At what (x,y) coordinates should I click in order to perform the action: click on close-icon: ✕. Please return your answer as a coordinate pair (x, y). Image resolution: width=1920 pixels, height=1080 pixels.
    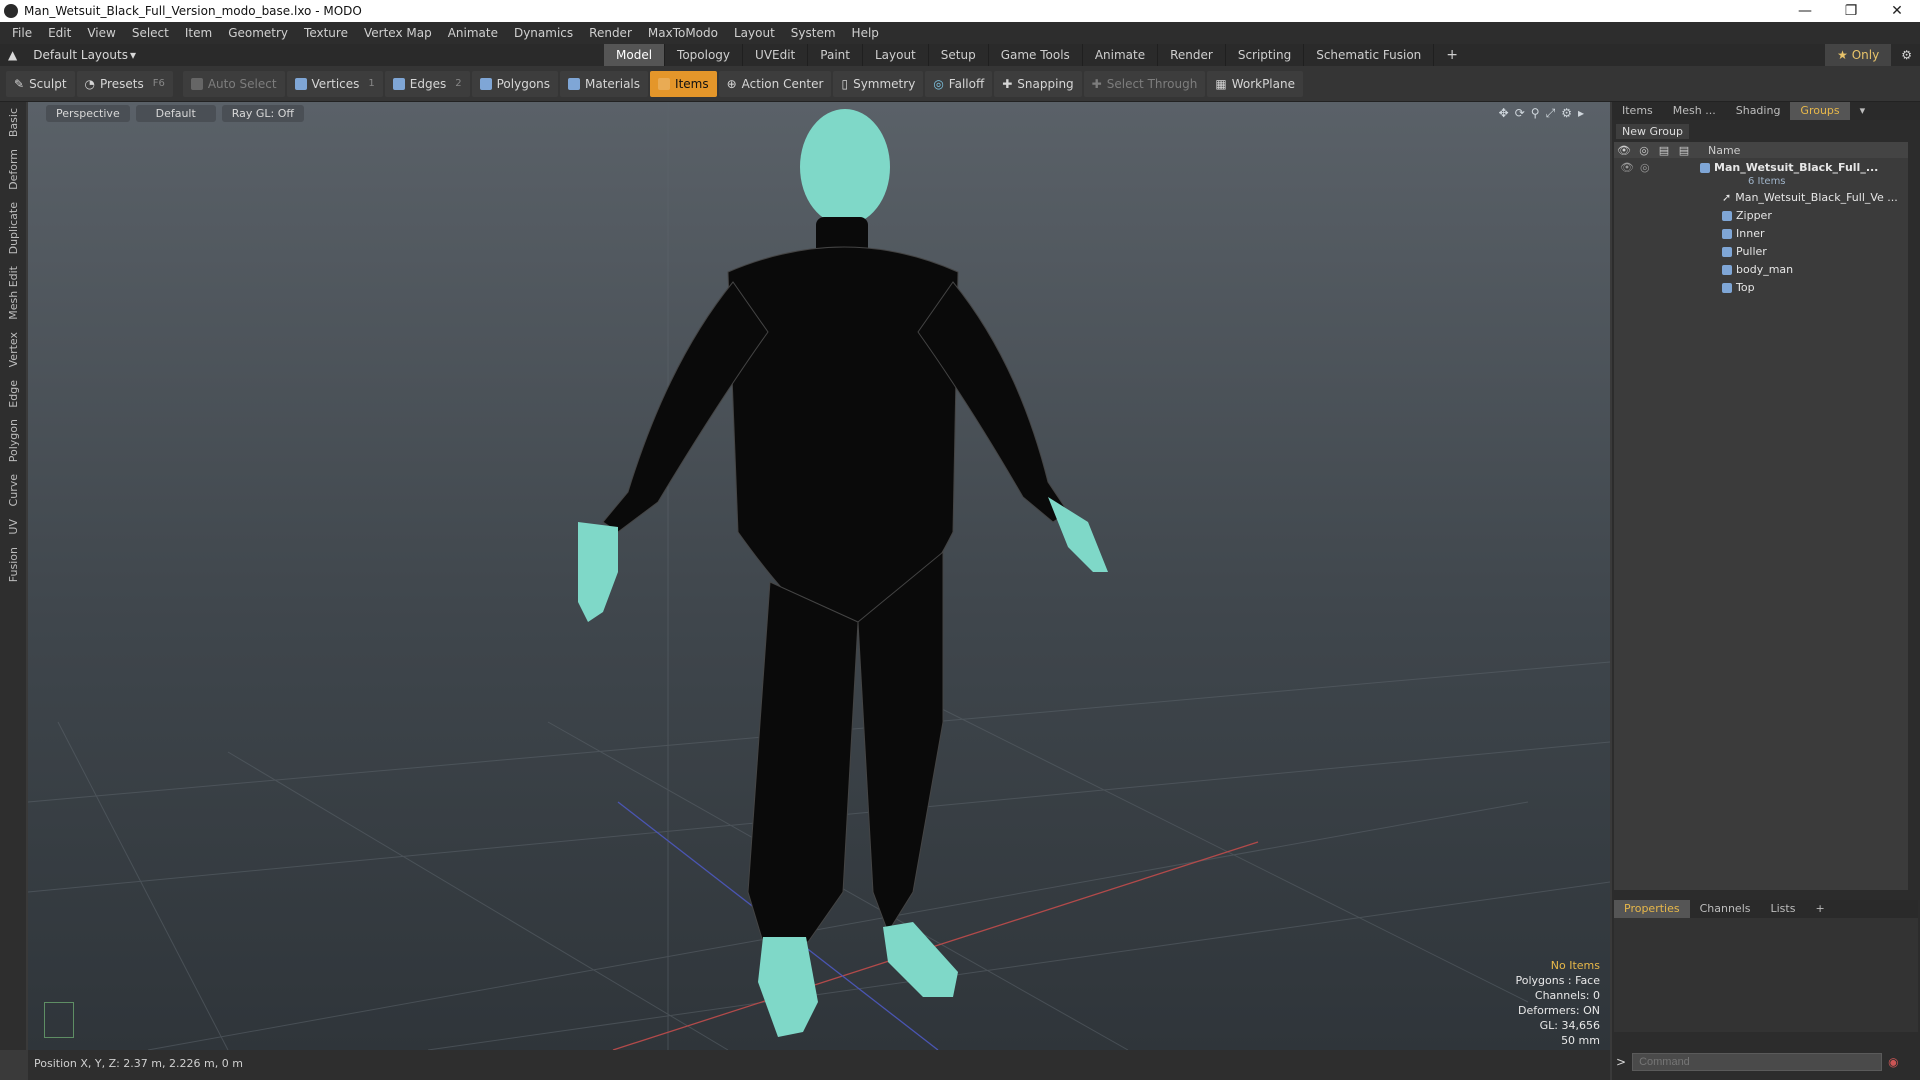
    Looking at the image, I should click on (1897, 11).